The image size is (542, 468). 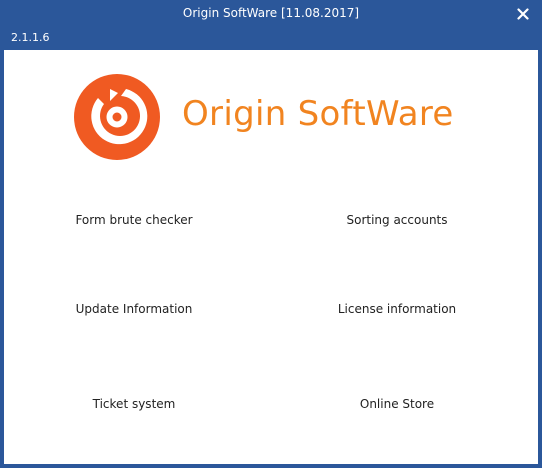 What do you see at coordinates (30, 37) in the screenshot?
I see `version-label: 2.1.1.6` at bounding box center [30, 37].